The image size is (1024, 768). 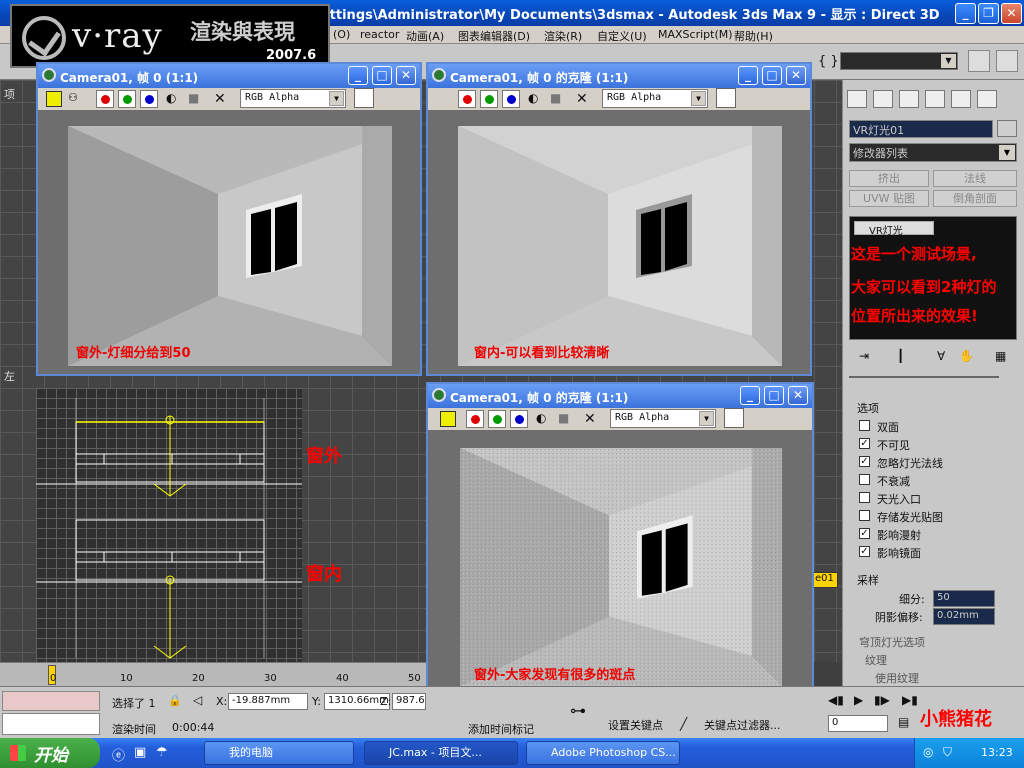 What do you see at coordinates (798, 395) in the screenshot?
I see `render-window-3-close: ✕` at bounding box center [798, 395].